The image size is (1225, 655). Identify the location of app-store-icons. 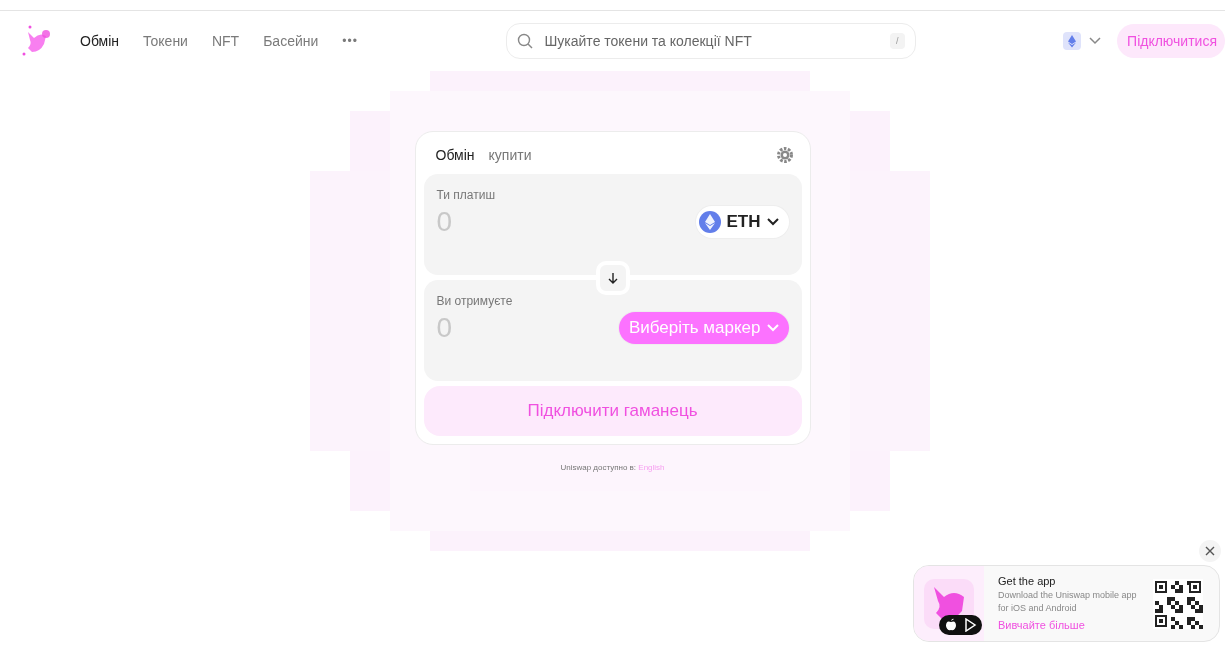
(960, 625).